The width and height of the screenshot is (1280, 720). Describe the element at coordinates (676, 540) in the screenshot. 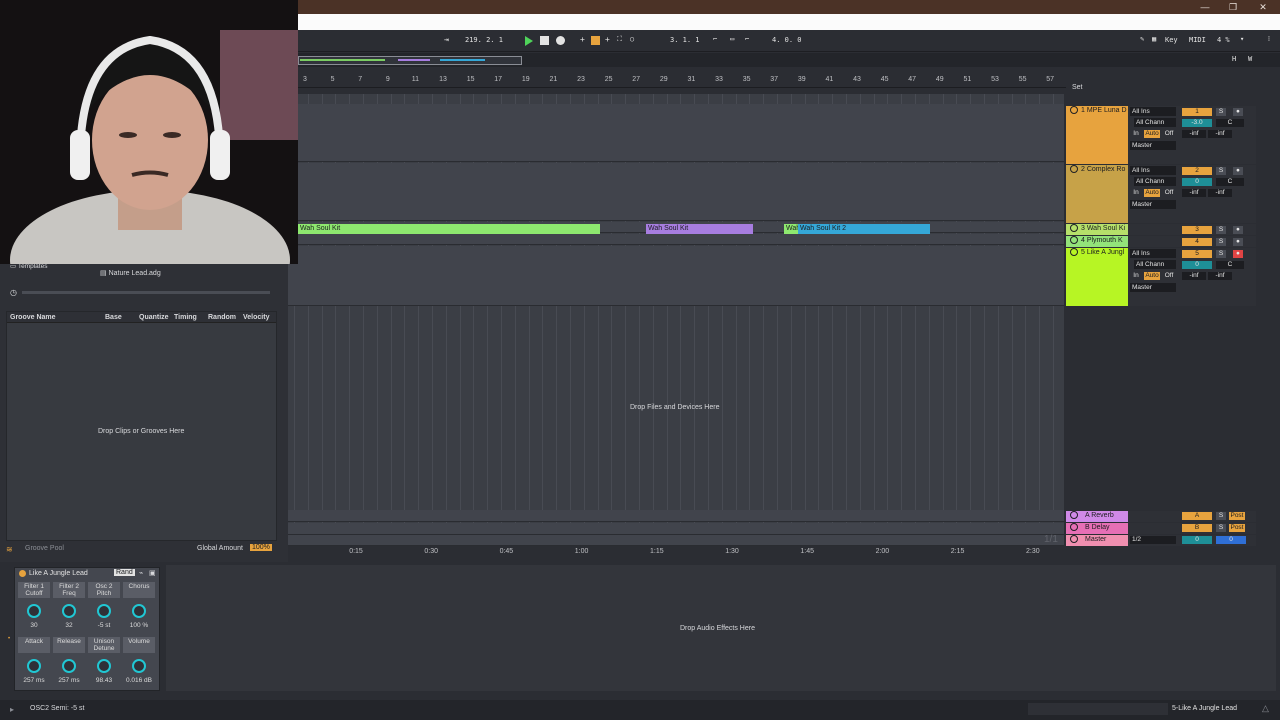

I see `master-lane` at that location.